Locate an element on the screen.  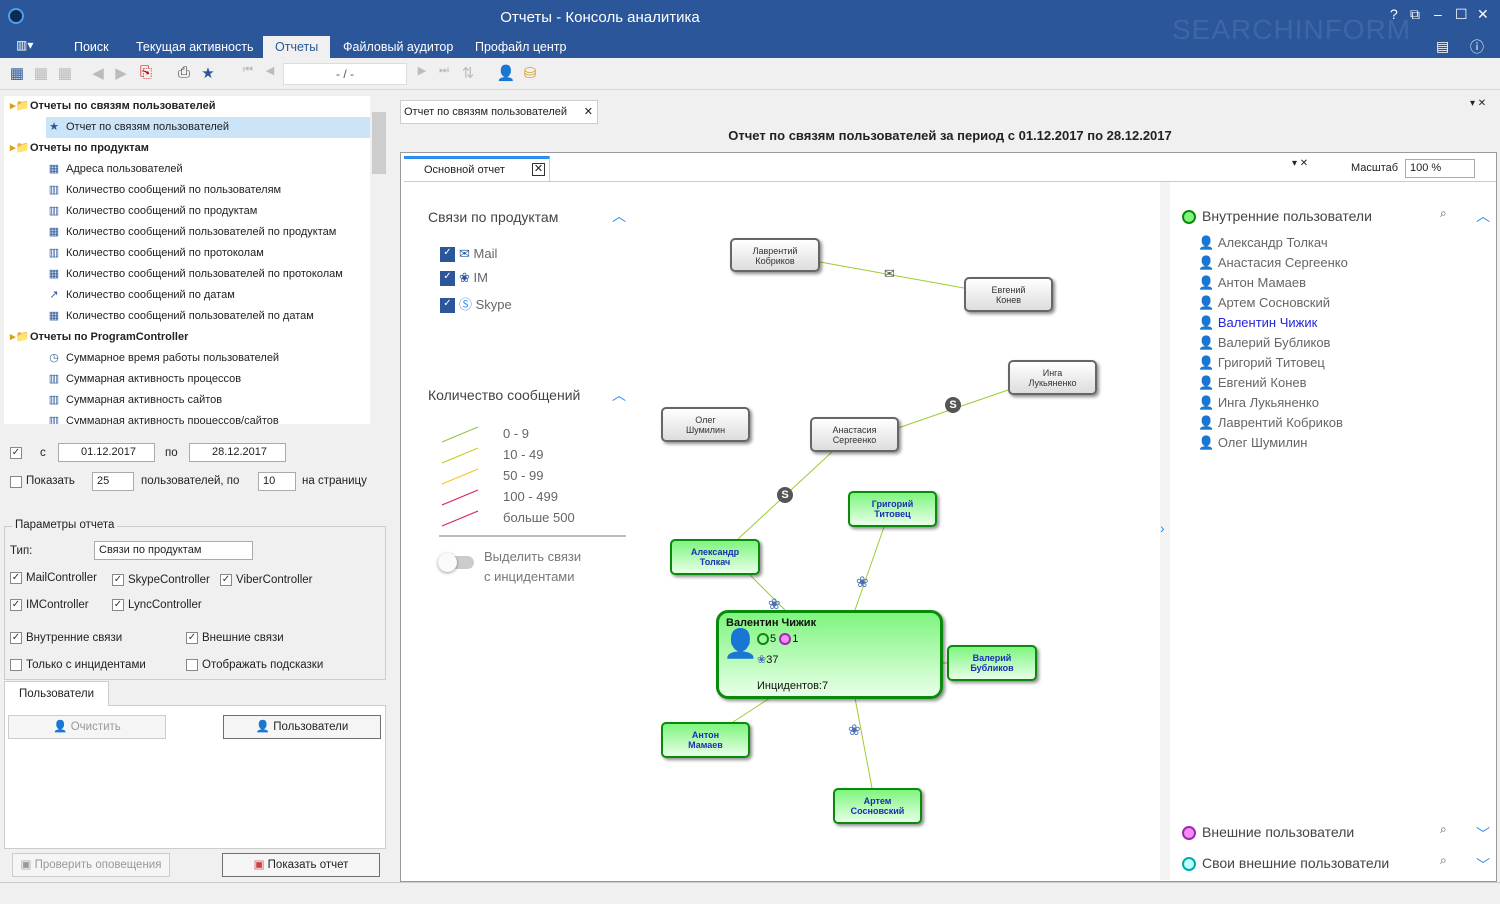
user-list-item: 👤 Лаврентий Кобриков is located at coordinates (1270, 423).